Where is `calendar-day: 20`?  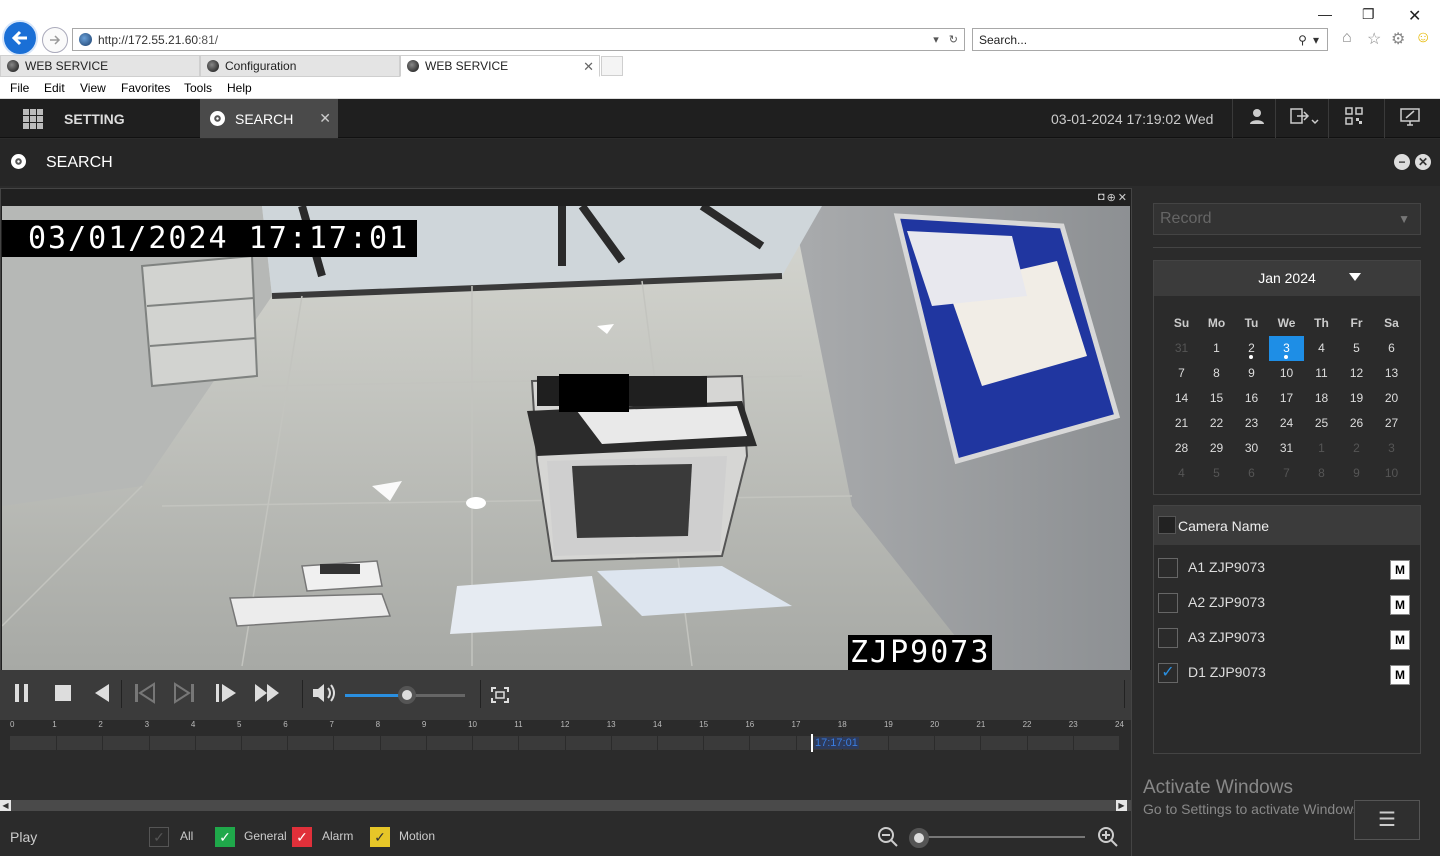
calendar-day: 20 is located at coordinates (1391, 398).